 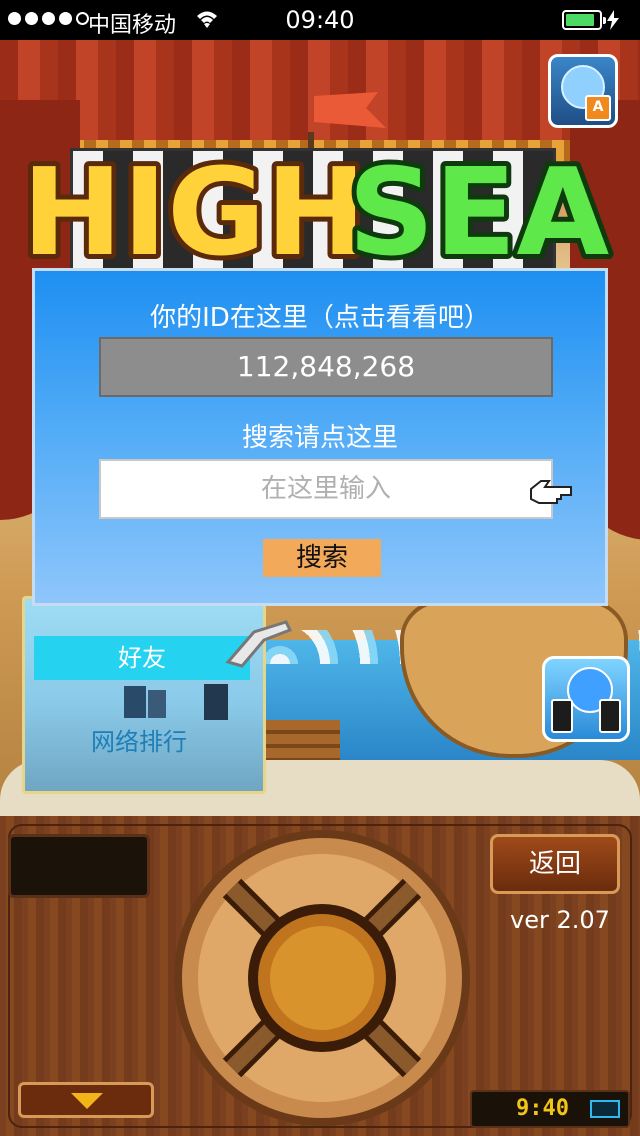 What do you see at coordinates (598, 108) in the screenshot?
I see `language-a-icon: A` at bounding box center [598, 108].